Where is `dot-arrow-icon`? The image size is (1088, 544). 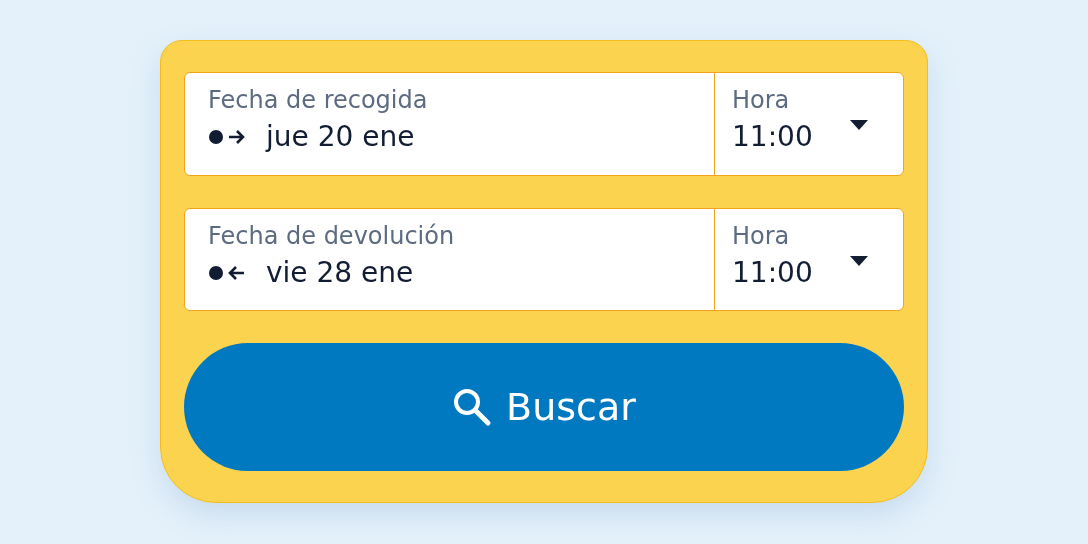 dot-arrow-icon is located at coordinates (227, 137).